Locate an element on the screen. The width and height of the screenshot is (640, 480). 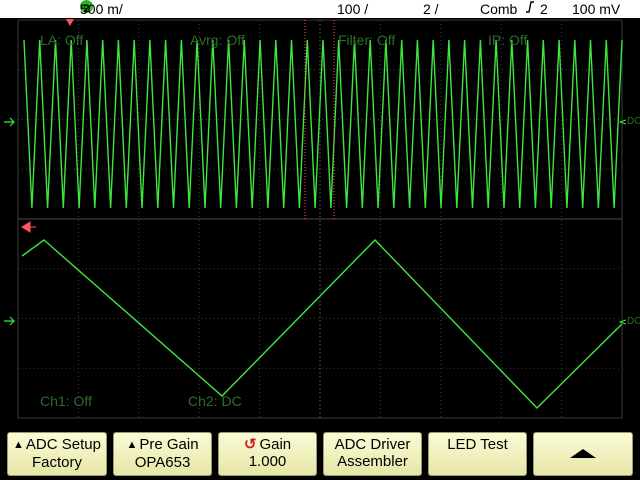
timebase-readout: 100 / is located at coordinates (353, 9).